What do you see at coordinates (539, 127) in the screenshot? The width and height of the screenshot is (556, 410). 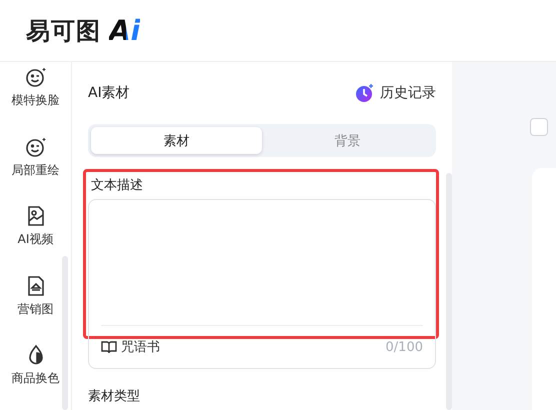 I see `checkbox` at bounding box center [539, 127].